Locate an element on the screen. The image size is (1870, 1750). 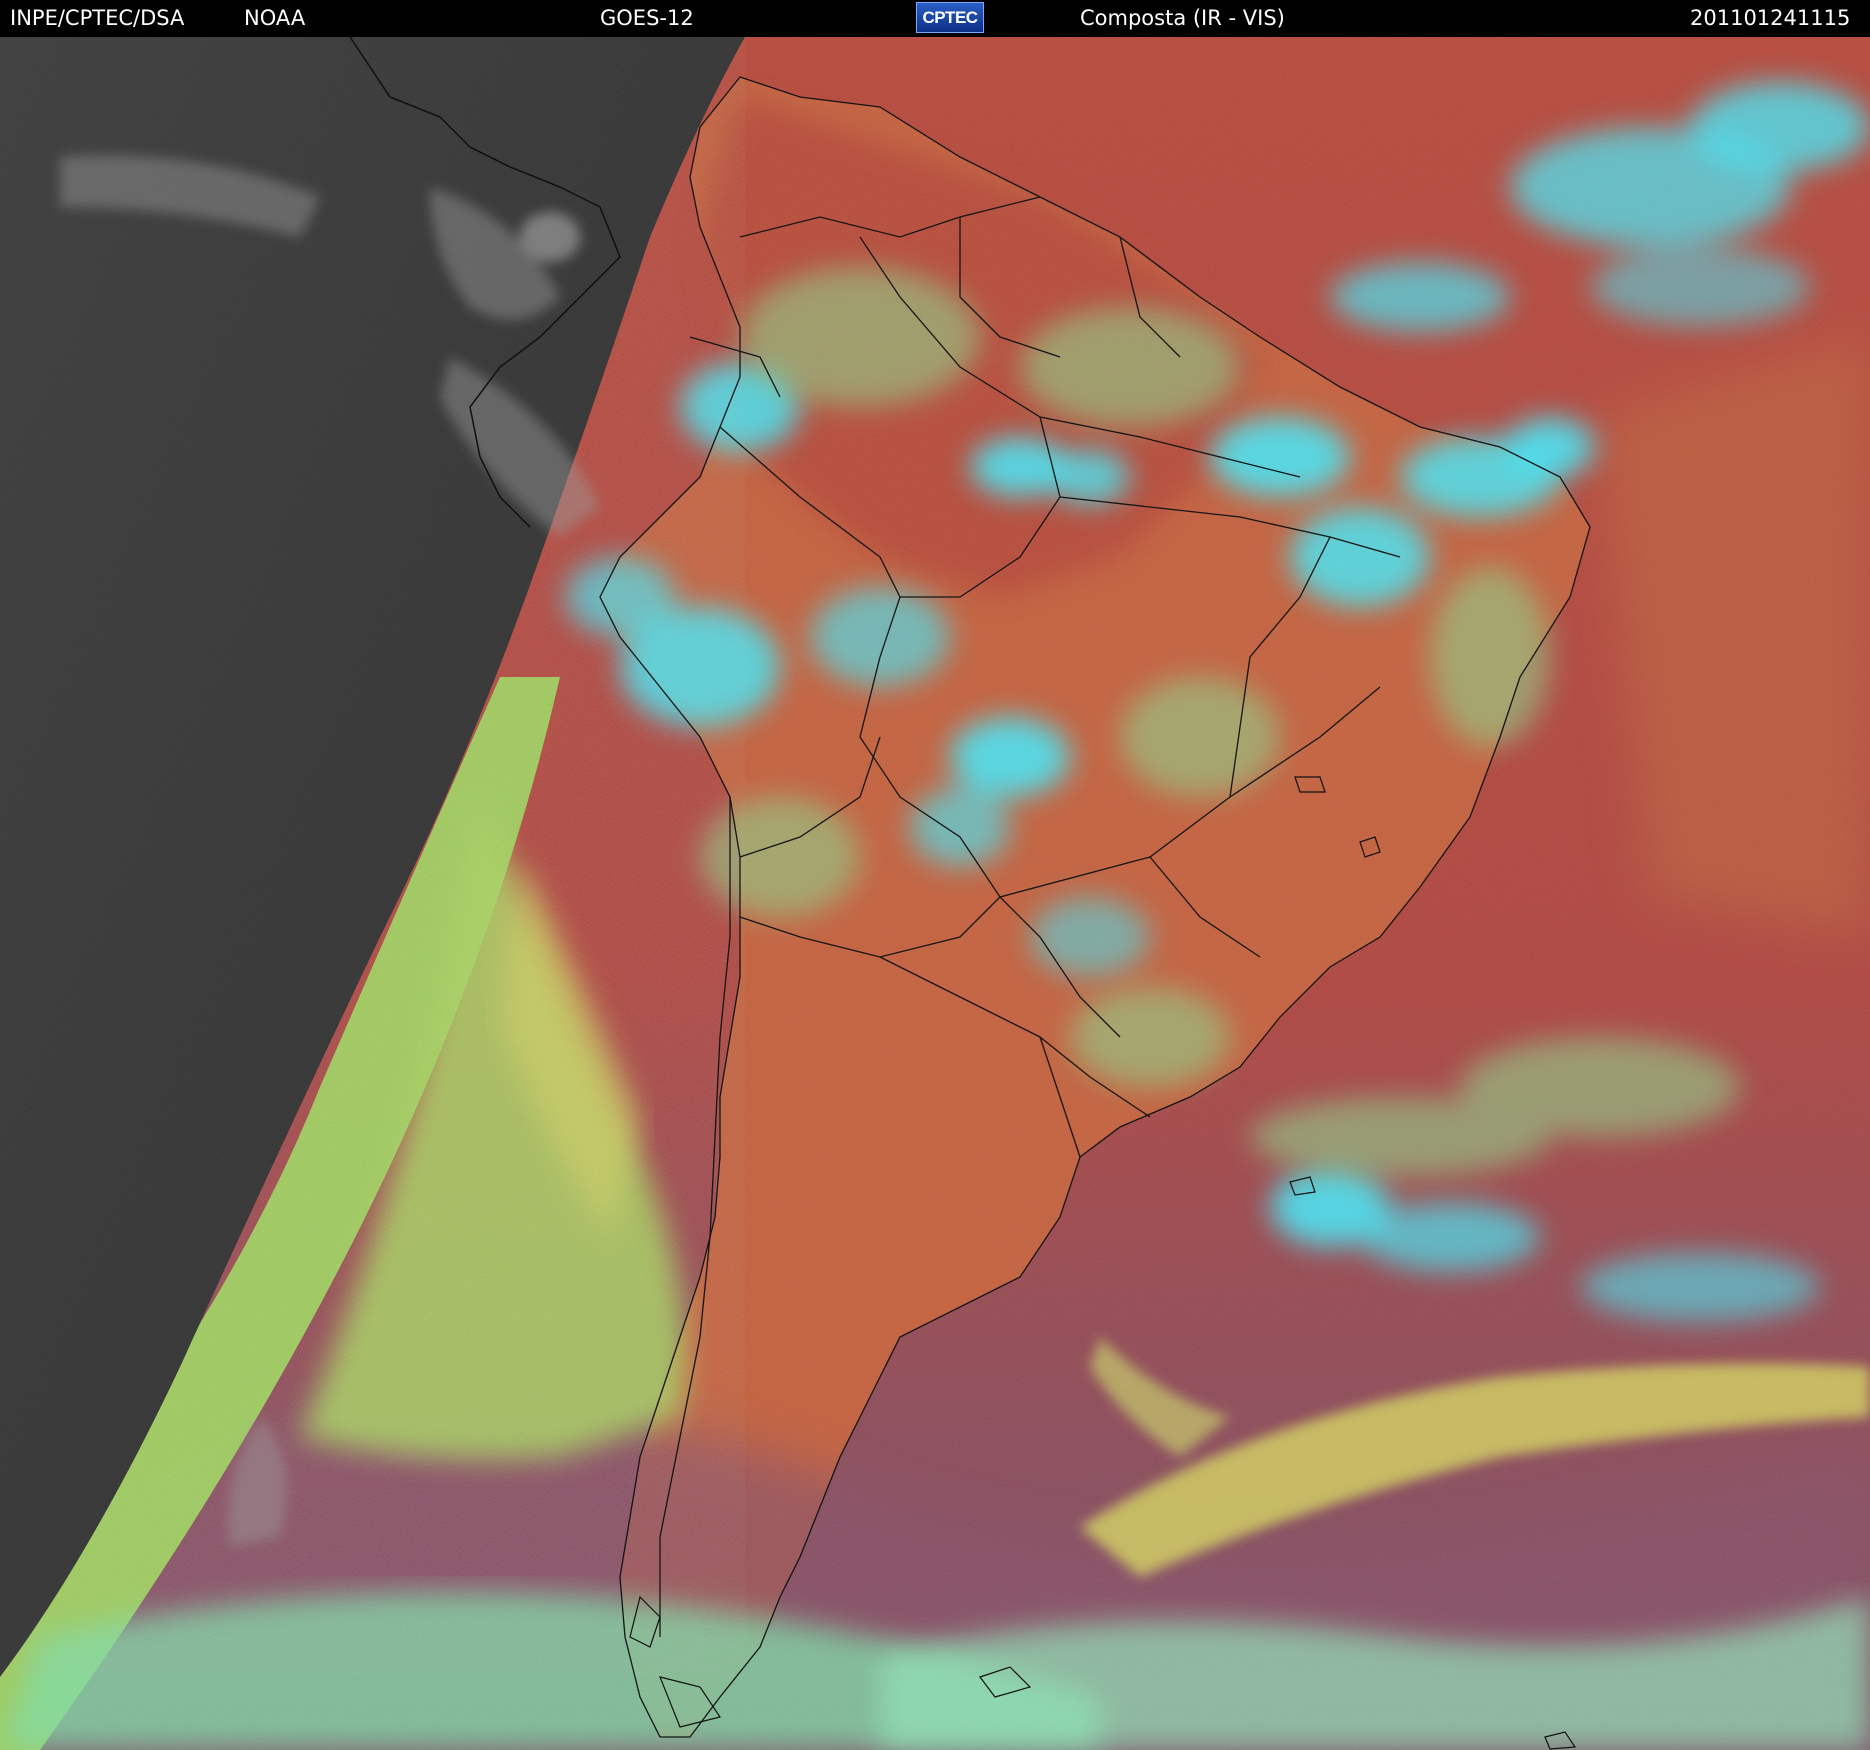
product-label: Composta (IR - VIS) is located at coordinates (1182, 18).